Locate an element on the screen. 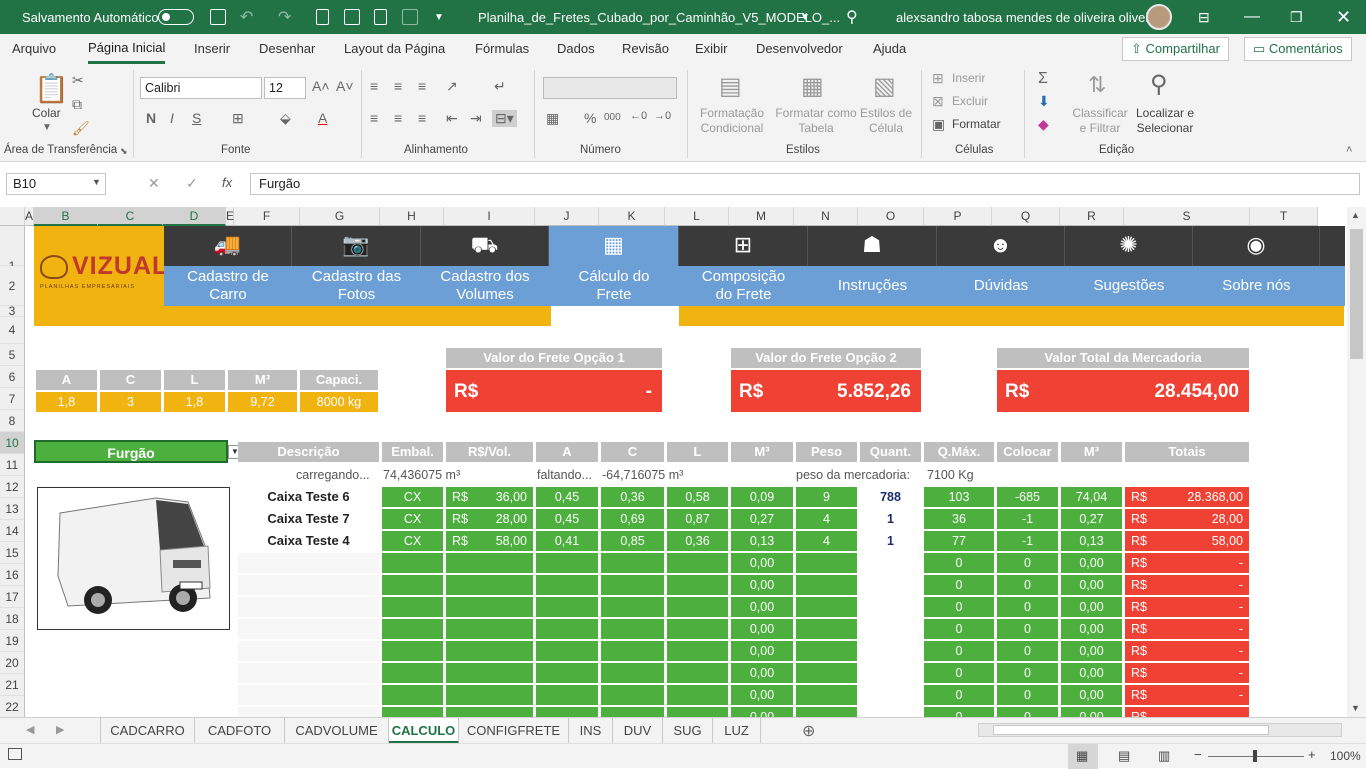 The width and height of the screenshot is (1366, 769). autosave-toggle is located at coordinates (176, 17).